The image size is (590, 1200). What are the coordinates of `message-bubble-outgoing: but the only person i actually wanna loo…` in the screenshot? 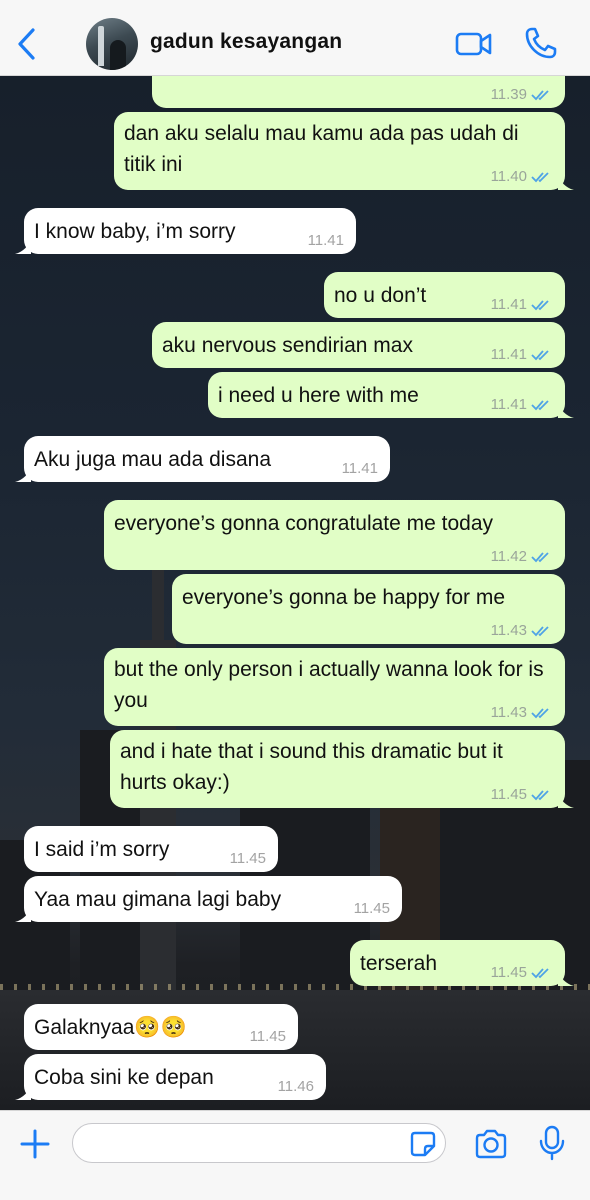 It's located at (334, 687).